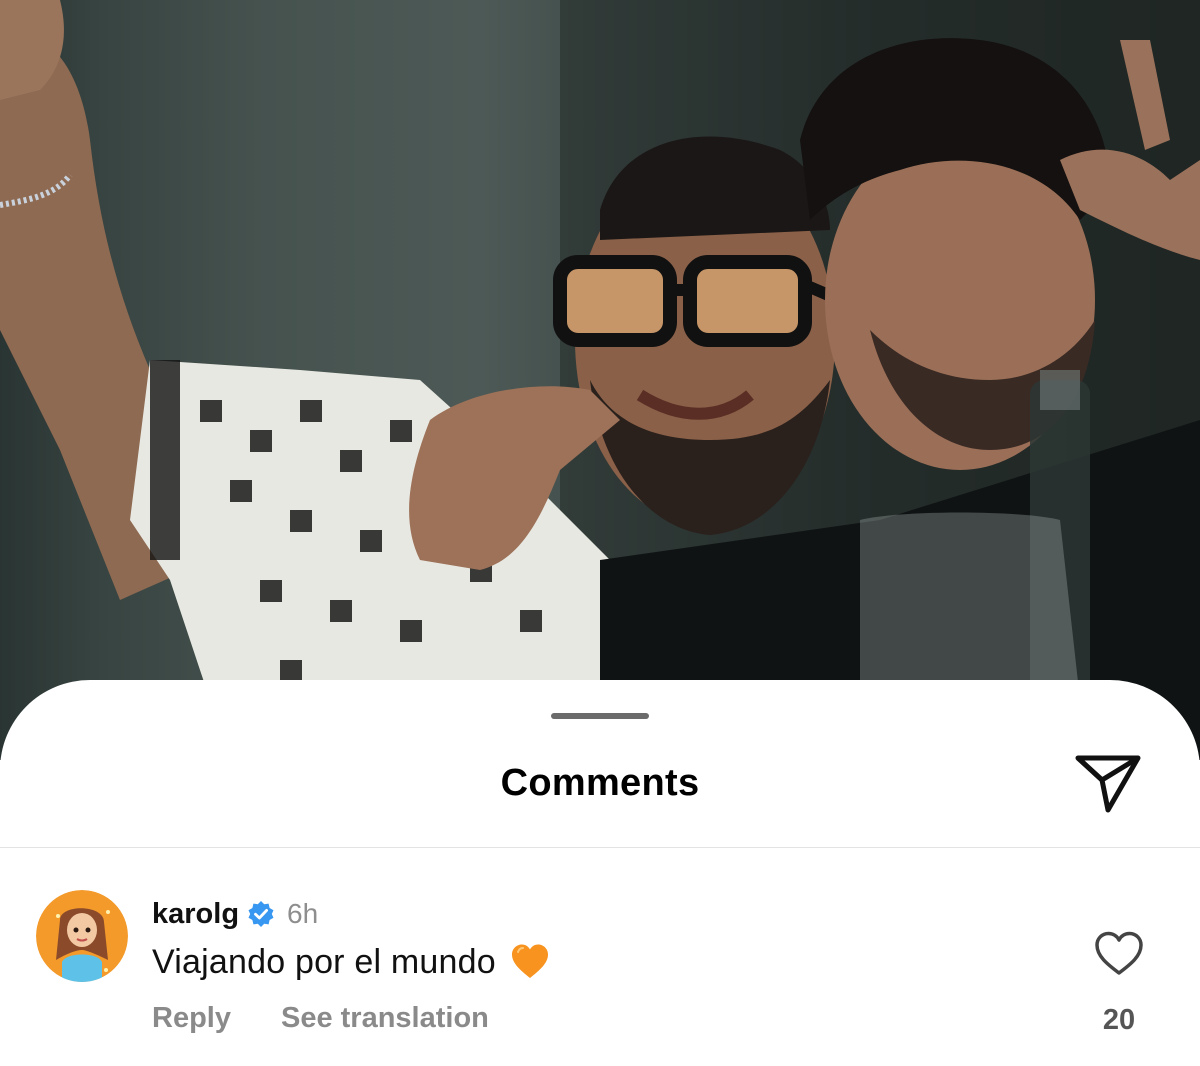 This screenshot has width=1200, height=1066. I want to click on comment-body: Viajando por el mundo, so click(351, 962).